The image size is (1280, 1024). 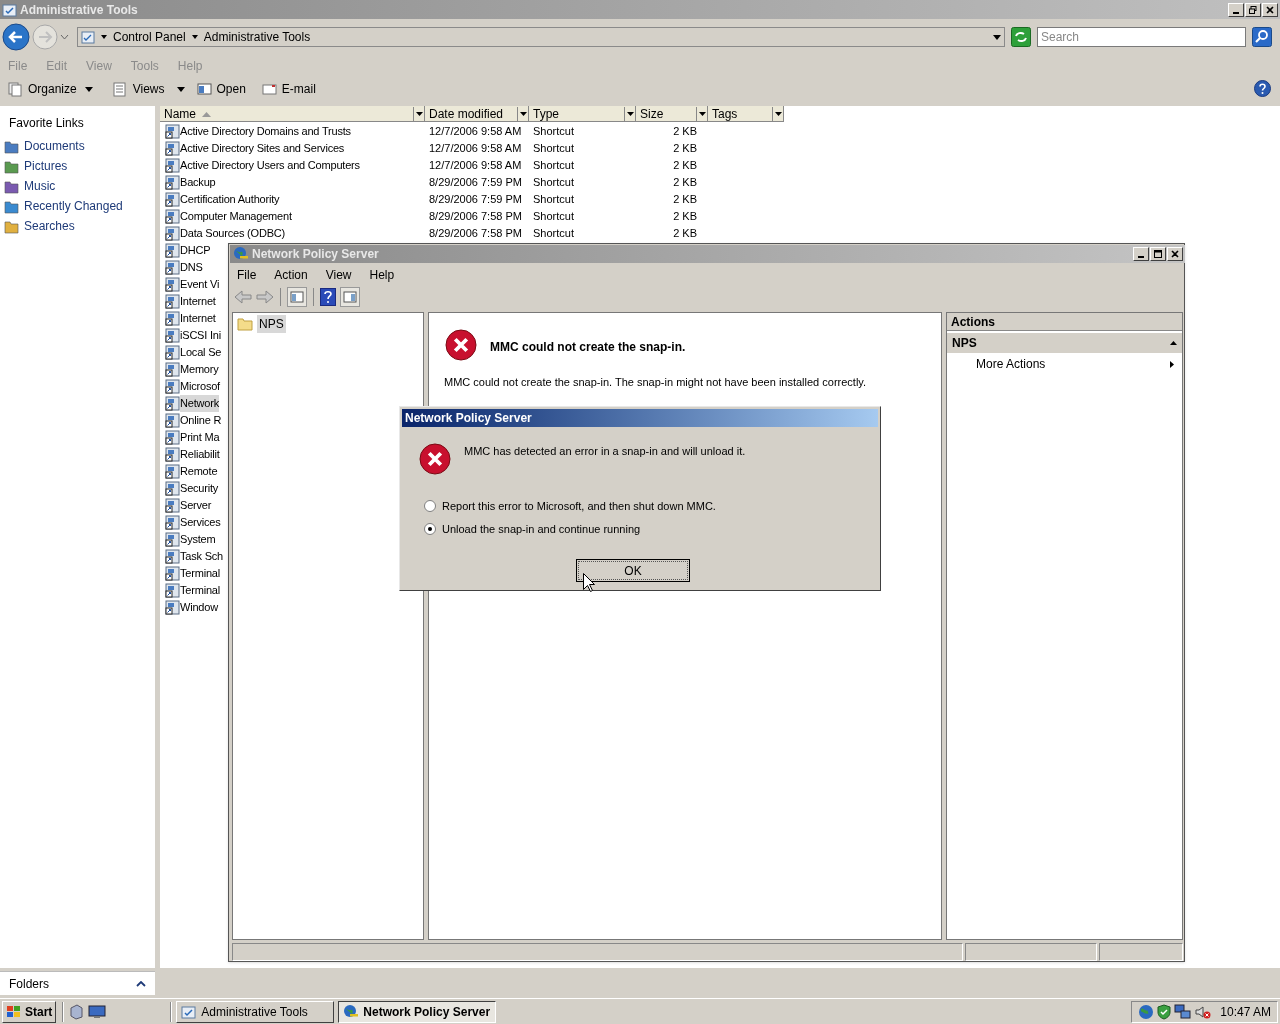 What do you see at coordinates (291, 275) in the screenshot?
I see `menu-item: Action` at bounding box center [291, 275].